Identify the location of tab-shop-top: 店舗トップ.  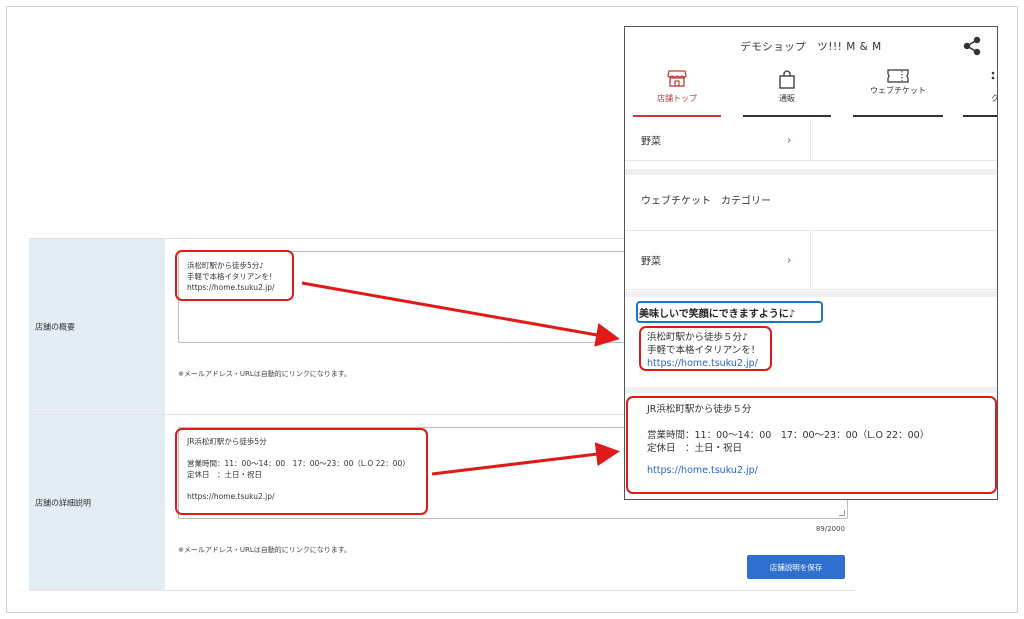
(677, 90).